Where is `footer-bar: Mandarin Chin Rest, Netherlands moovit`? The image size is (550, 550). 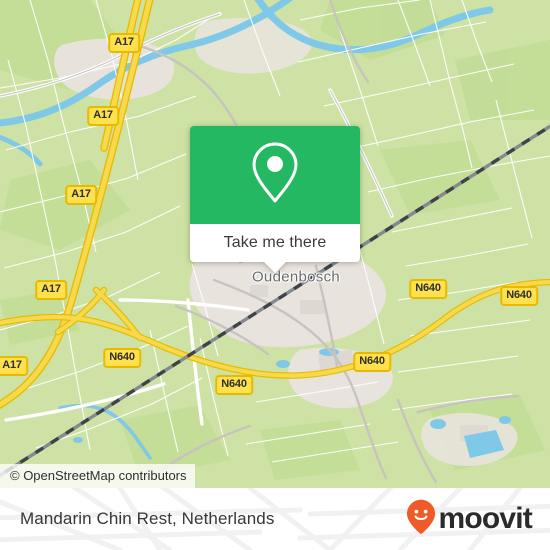 footer-bar: Mandarin Chin Rest, Netherlands moovit is located at coordinates (275, 519).